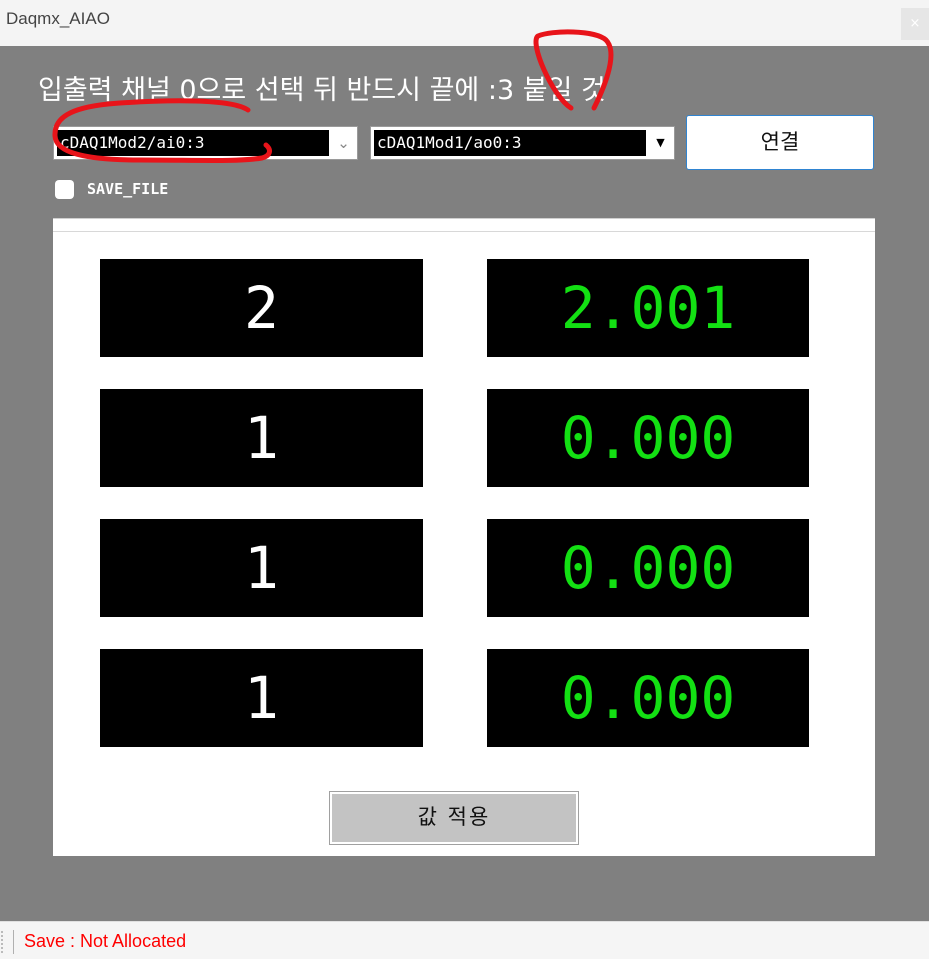 Image resolution: width=929 pixels, height=959 pixels. Describe the element at coordinates (261, 438) in the screenshot. I see `input-value-display-2: 1` at that location.